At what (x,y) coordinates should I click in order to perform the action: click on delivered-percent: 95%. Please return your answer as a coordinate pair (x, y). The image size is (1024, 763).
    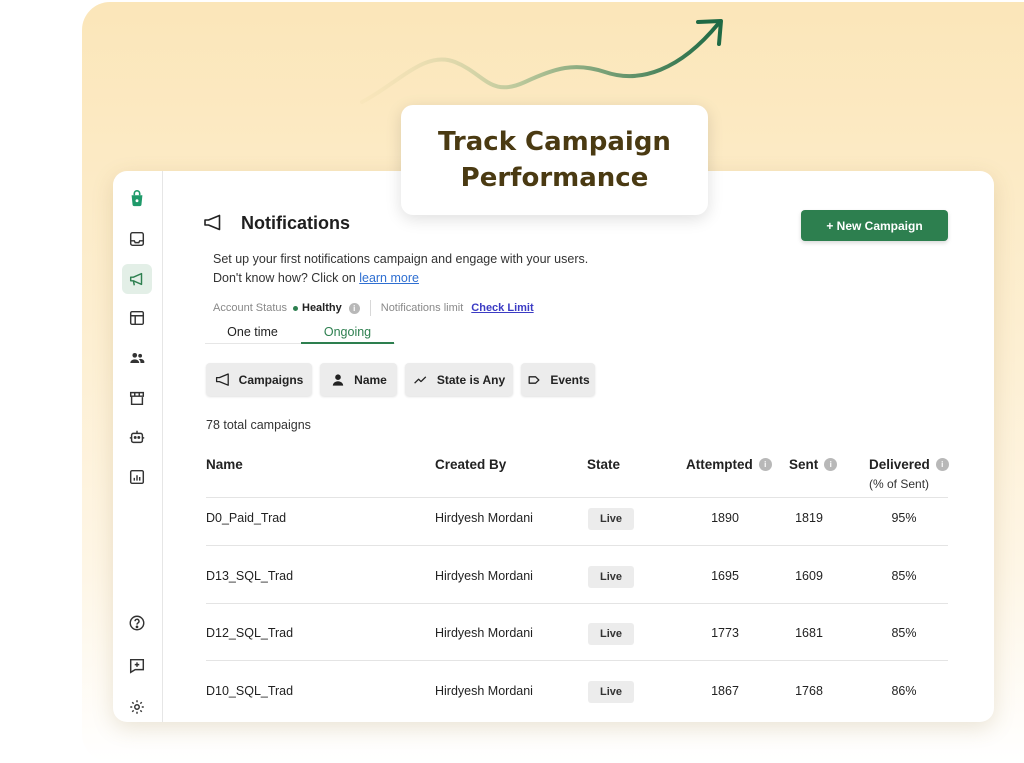
    Looking at the image, I should click on (904, 518).